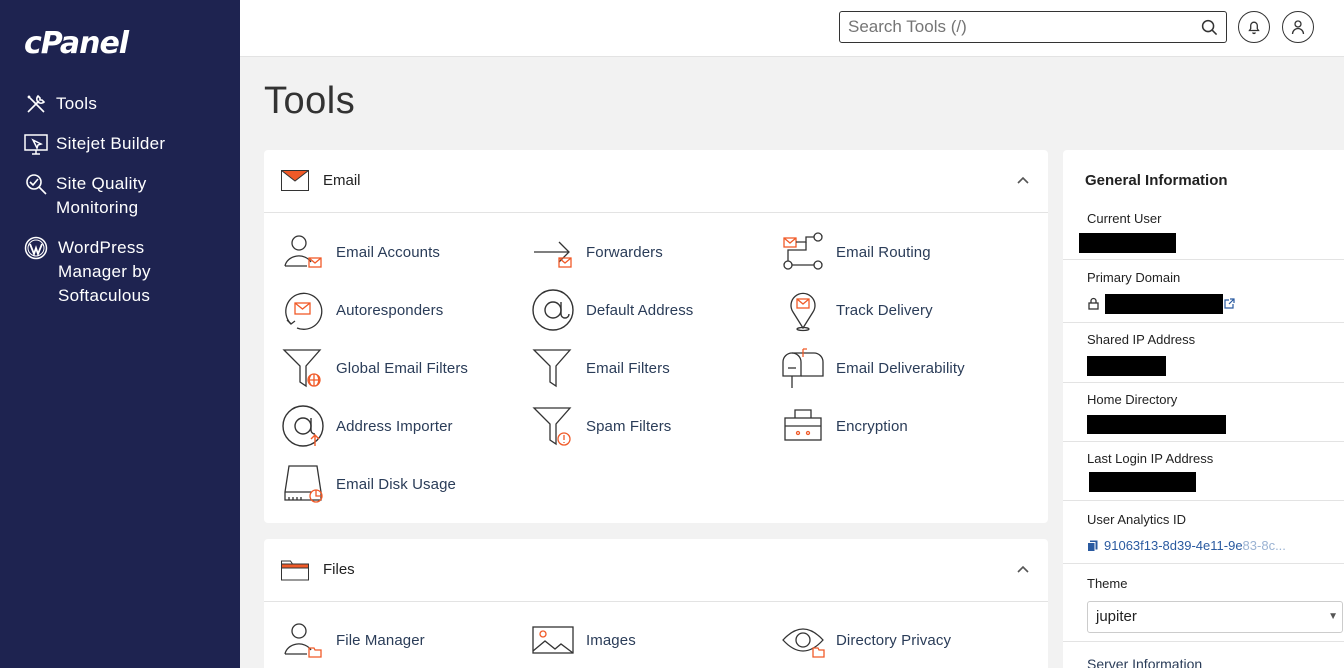  Describe the element at coordinates (1203, 230) in the screenshot. I see `current-user-row: Current User` at that location.